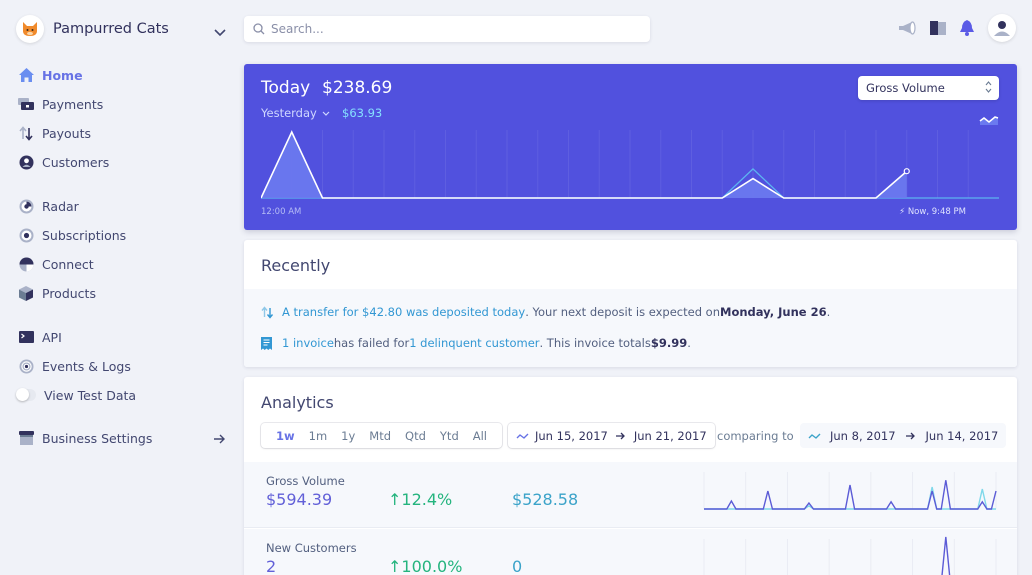 This screenshot has height=575, width=1032. I want to click on connect-icon, so click(26, 264).